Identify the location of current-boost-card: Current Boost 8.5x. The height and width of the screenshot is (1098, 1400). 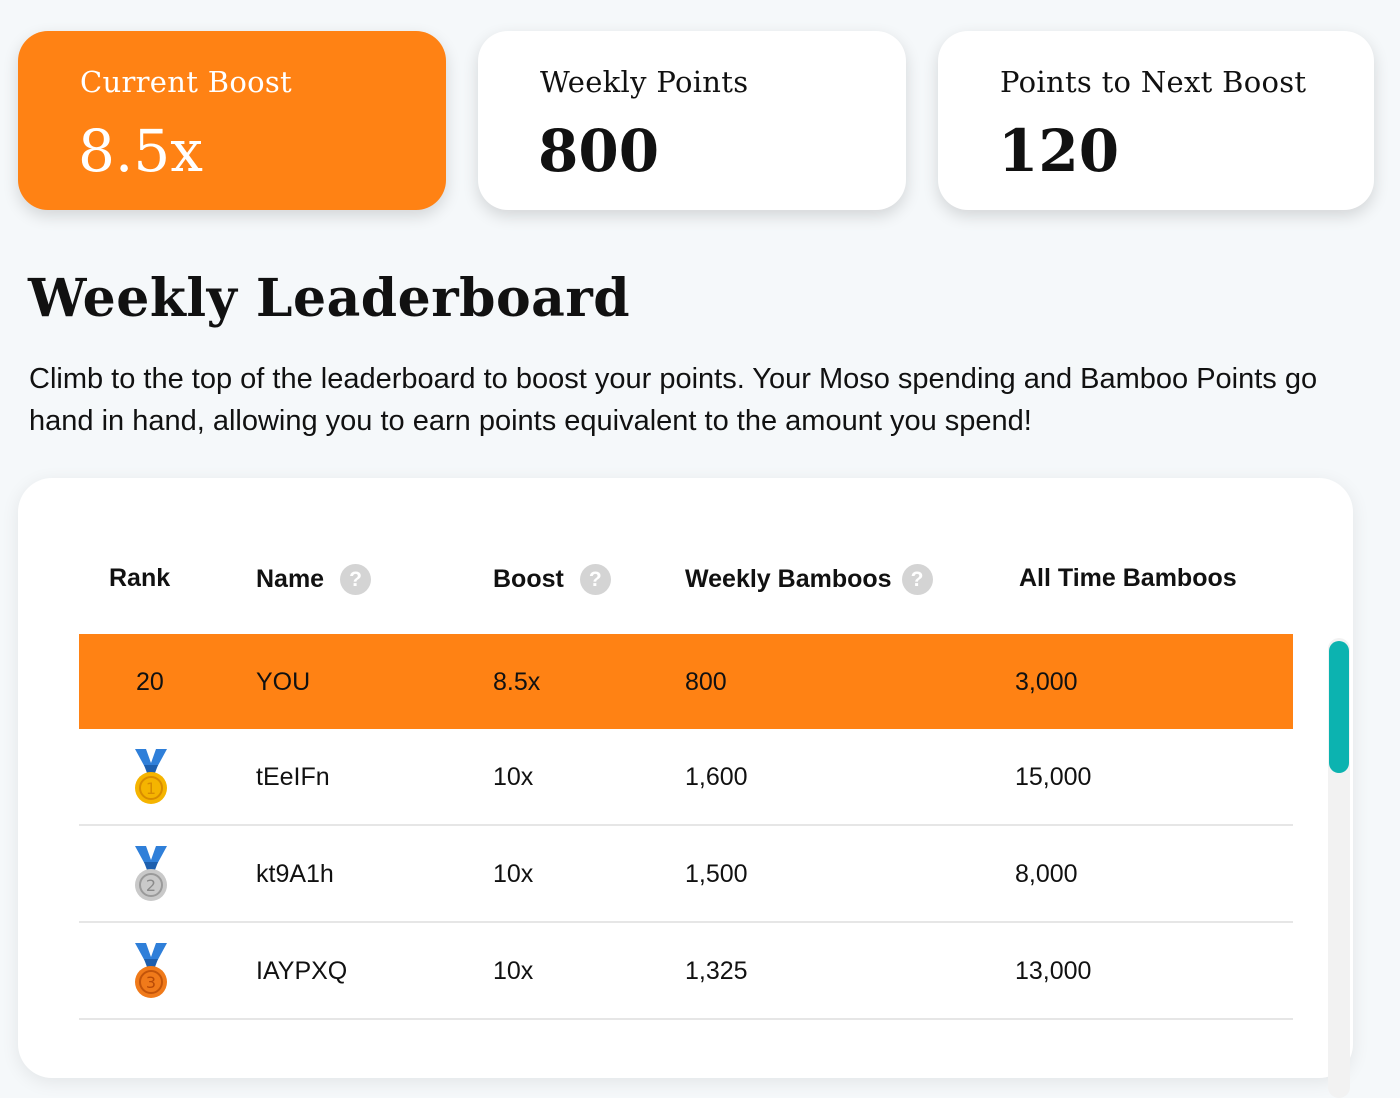
(232, 120).